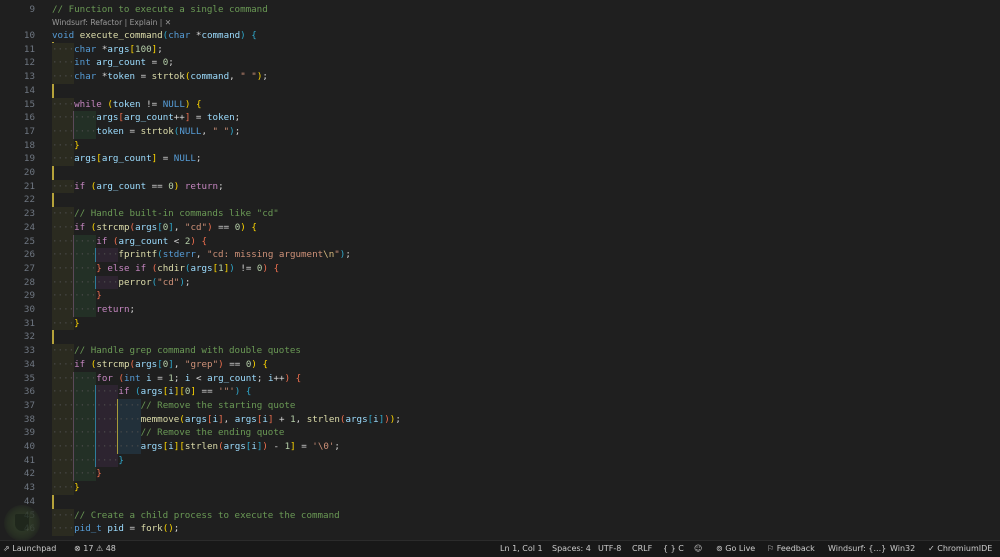 The width and height of the screenshot is (1000, 557). What do you see at coordinates (34, 548) in the screenshot?
I see `launchpad-label: Launchpad` at bounding box center [34, 548].